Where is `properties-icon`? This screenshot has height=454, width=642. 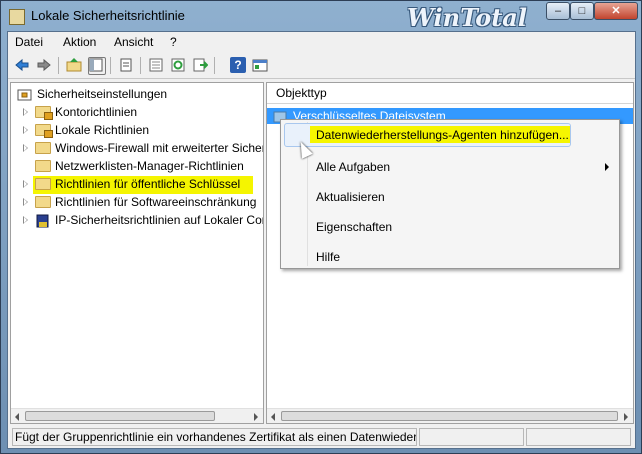 properties-icon is located at coordinates (126, 65).